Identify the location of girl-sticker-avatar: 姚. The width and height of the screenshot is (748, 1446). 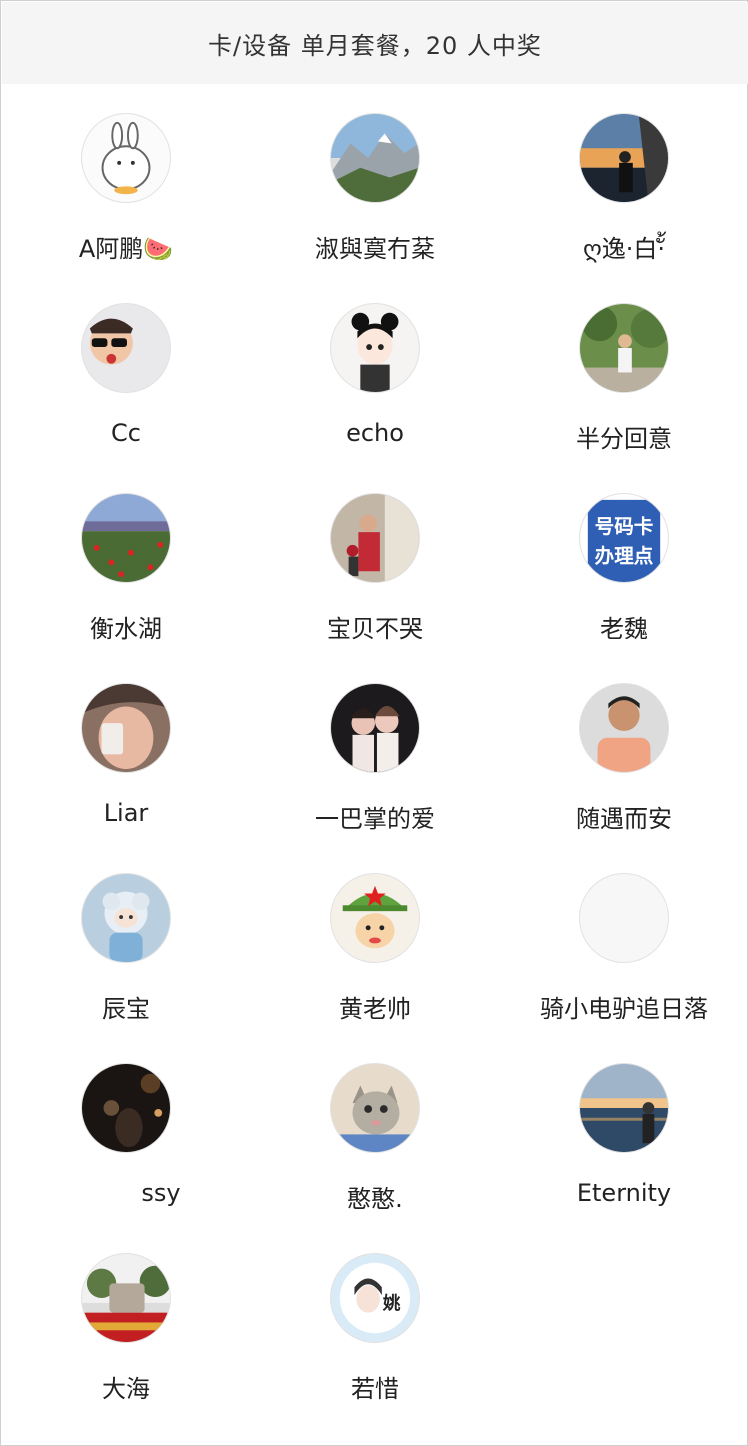
(375, 1298).